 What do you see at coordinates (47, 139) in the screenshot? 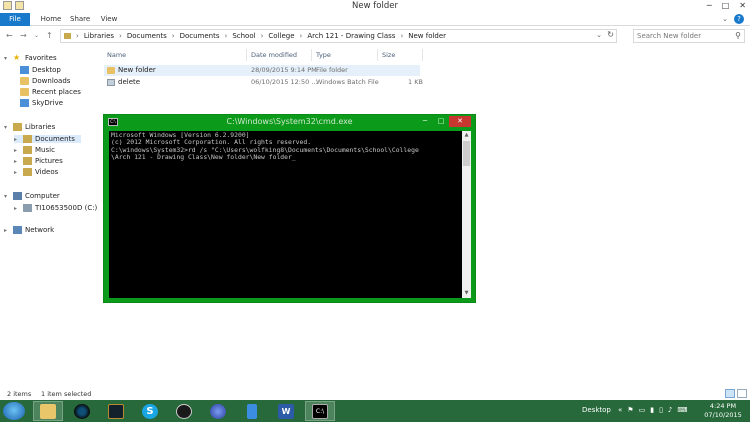
I see `nav-documents: ▸ Documents` at bounding box center [47, 139].